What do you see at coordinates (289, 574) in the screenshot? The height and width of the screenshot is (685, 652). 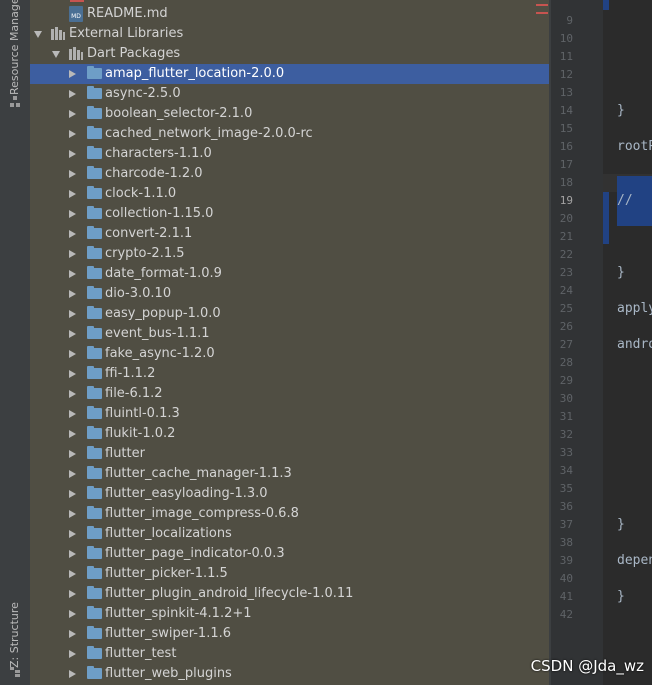 I see `package-item: flutter_picker-1.1.5` at bounding box center [289, 574].